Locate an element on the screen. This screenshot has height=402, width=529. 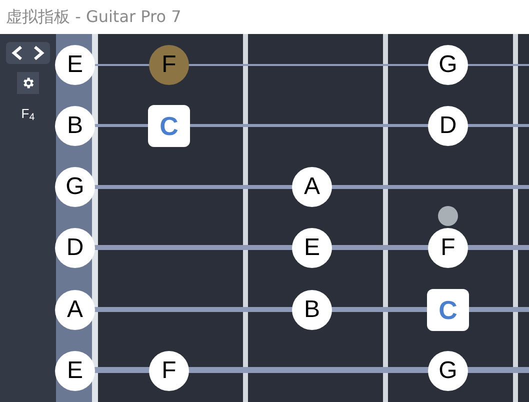
current-note-label: F$_{4}$ is located at coordinates (28, 114).